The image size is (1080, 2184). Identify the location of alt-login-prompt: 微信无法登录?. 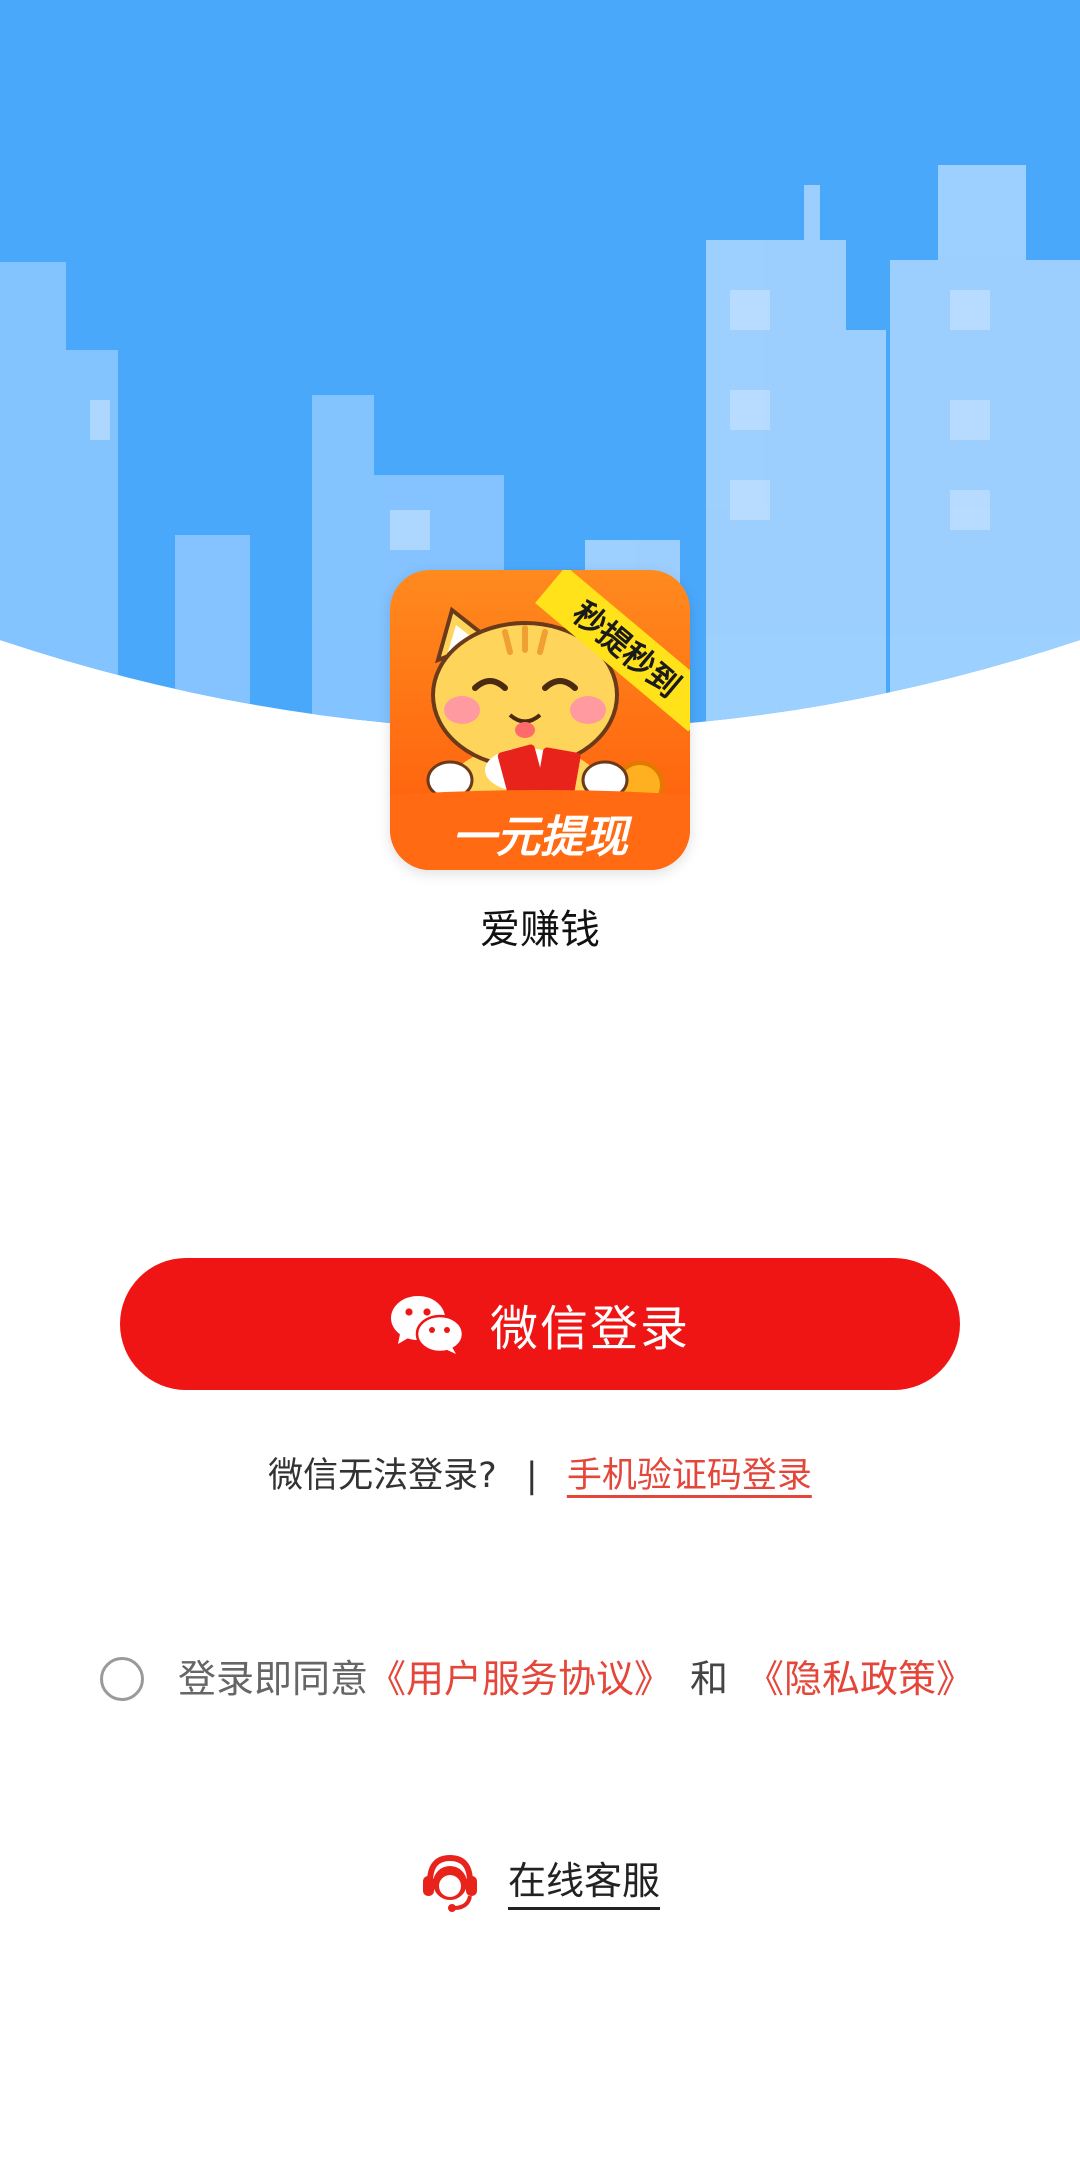
(382, 1476).